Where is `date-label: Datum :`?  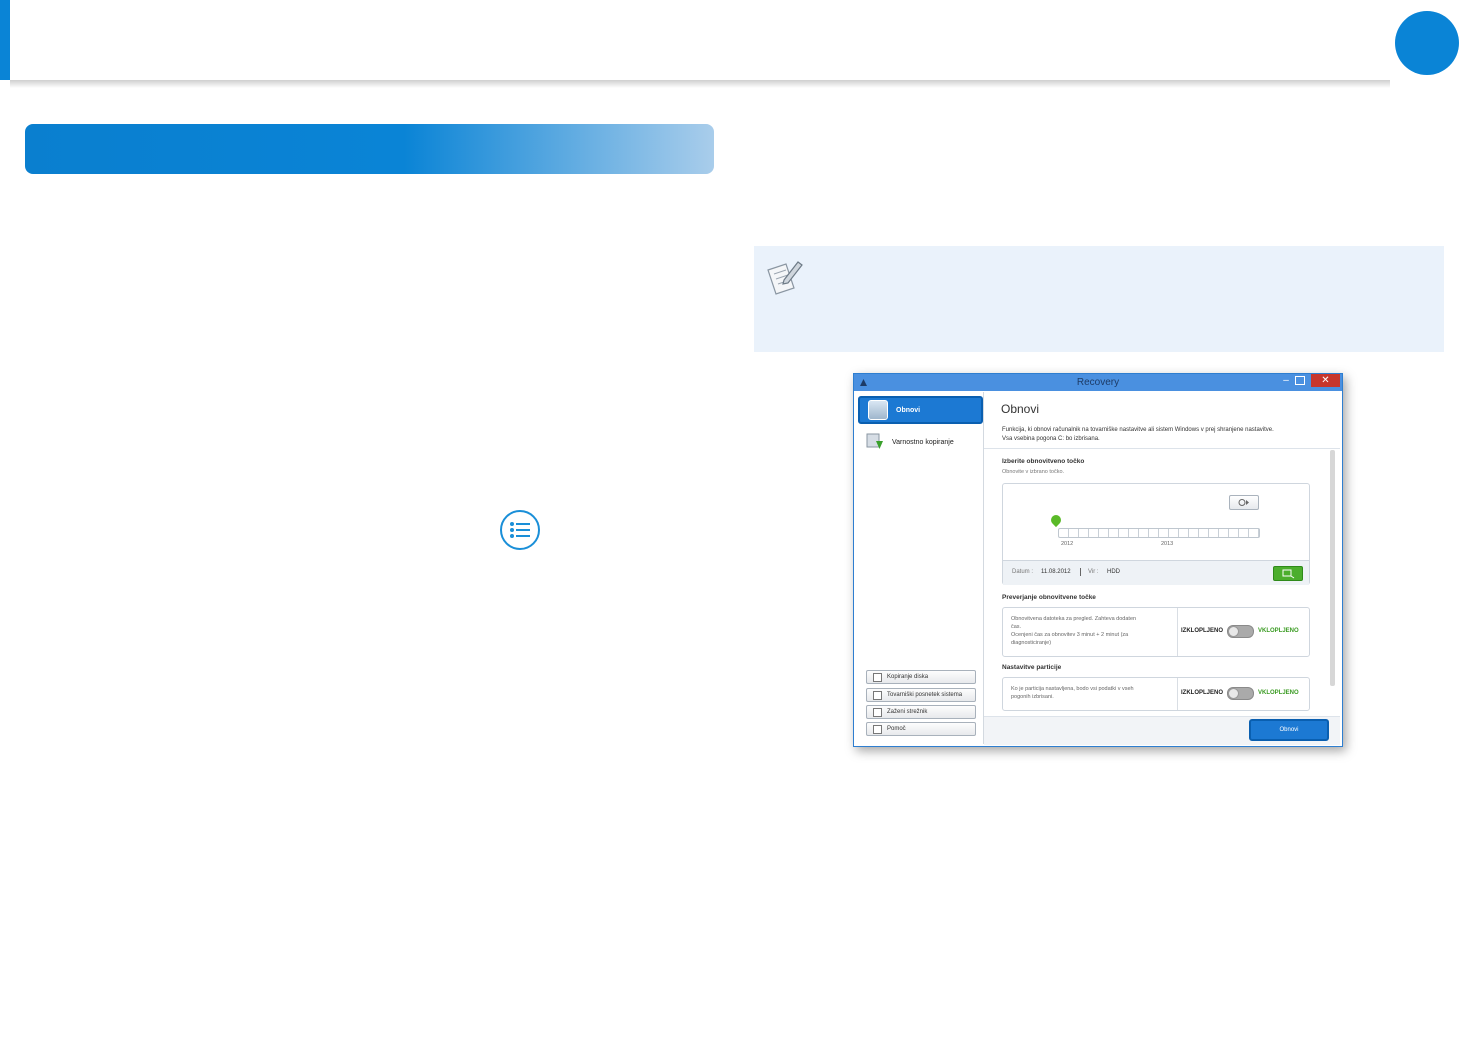 date-label: Datum : is located at coordinates (1023, 572).